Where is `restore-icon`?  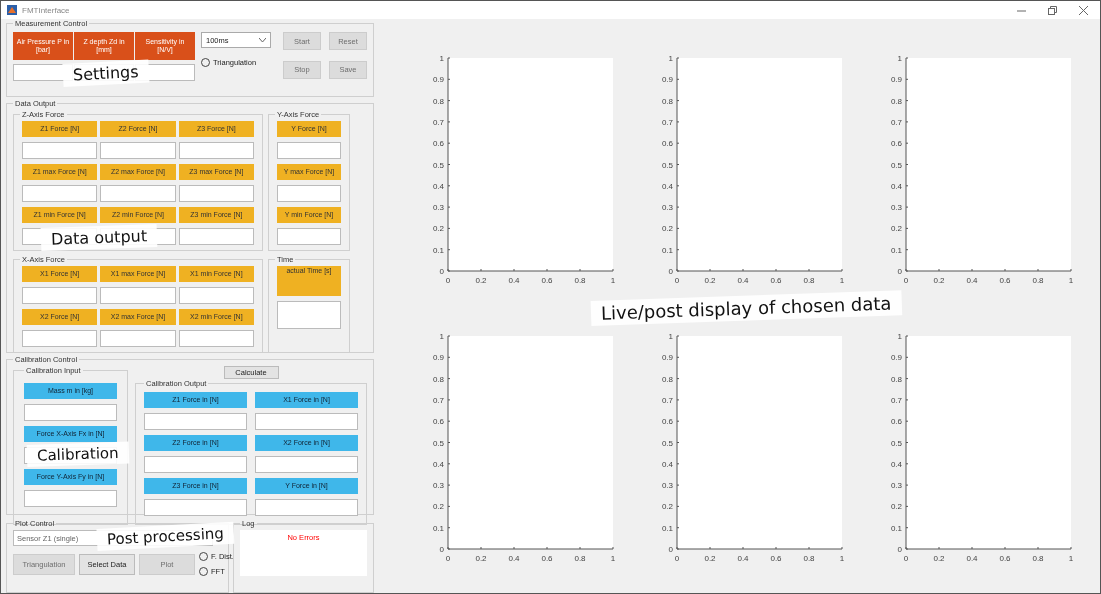
restore-icon is located at coordinates (1052, 10).